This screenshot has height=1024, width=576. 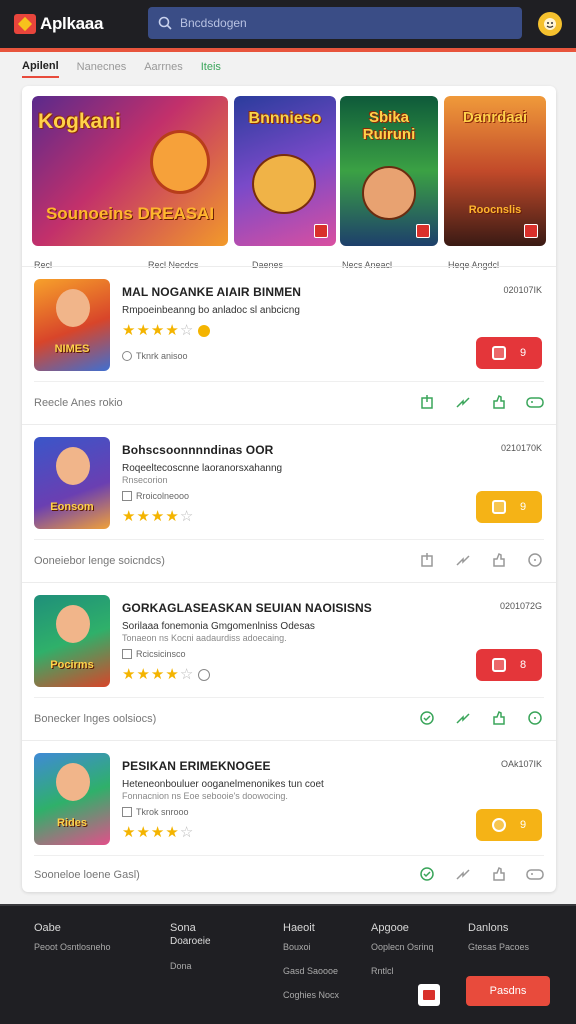 What do you see at coordinates (402, 956) in the screenshot?
I see `footer-column: Apgooe Ooplecn Osrinq Rntlcl` at bounding box center [402, 956].